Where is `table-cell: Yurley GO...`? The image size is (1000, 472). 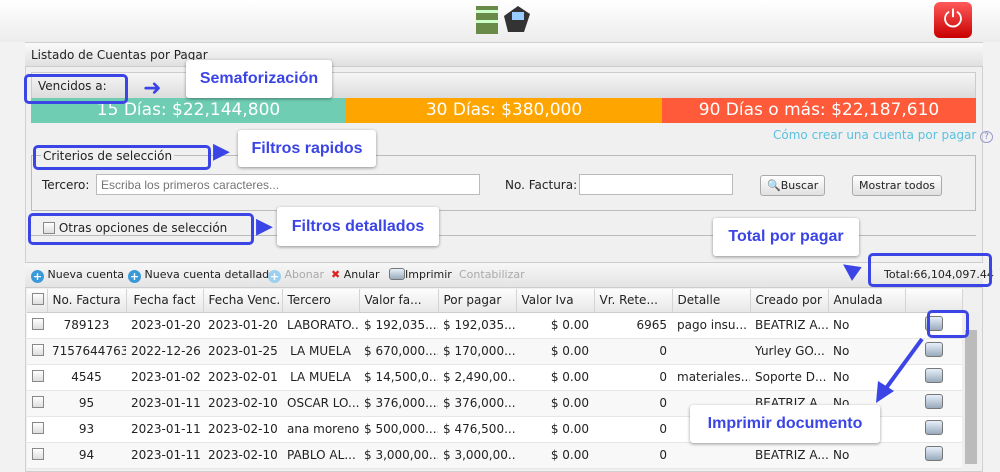
table-cell: Yurley GO... is located at coordinates (789, 351).